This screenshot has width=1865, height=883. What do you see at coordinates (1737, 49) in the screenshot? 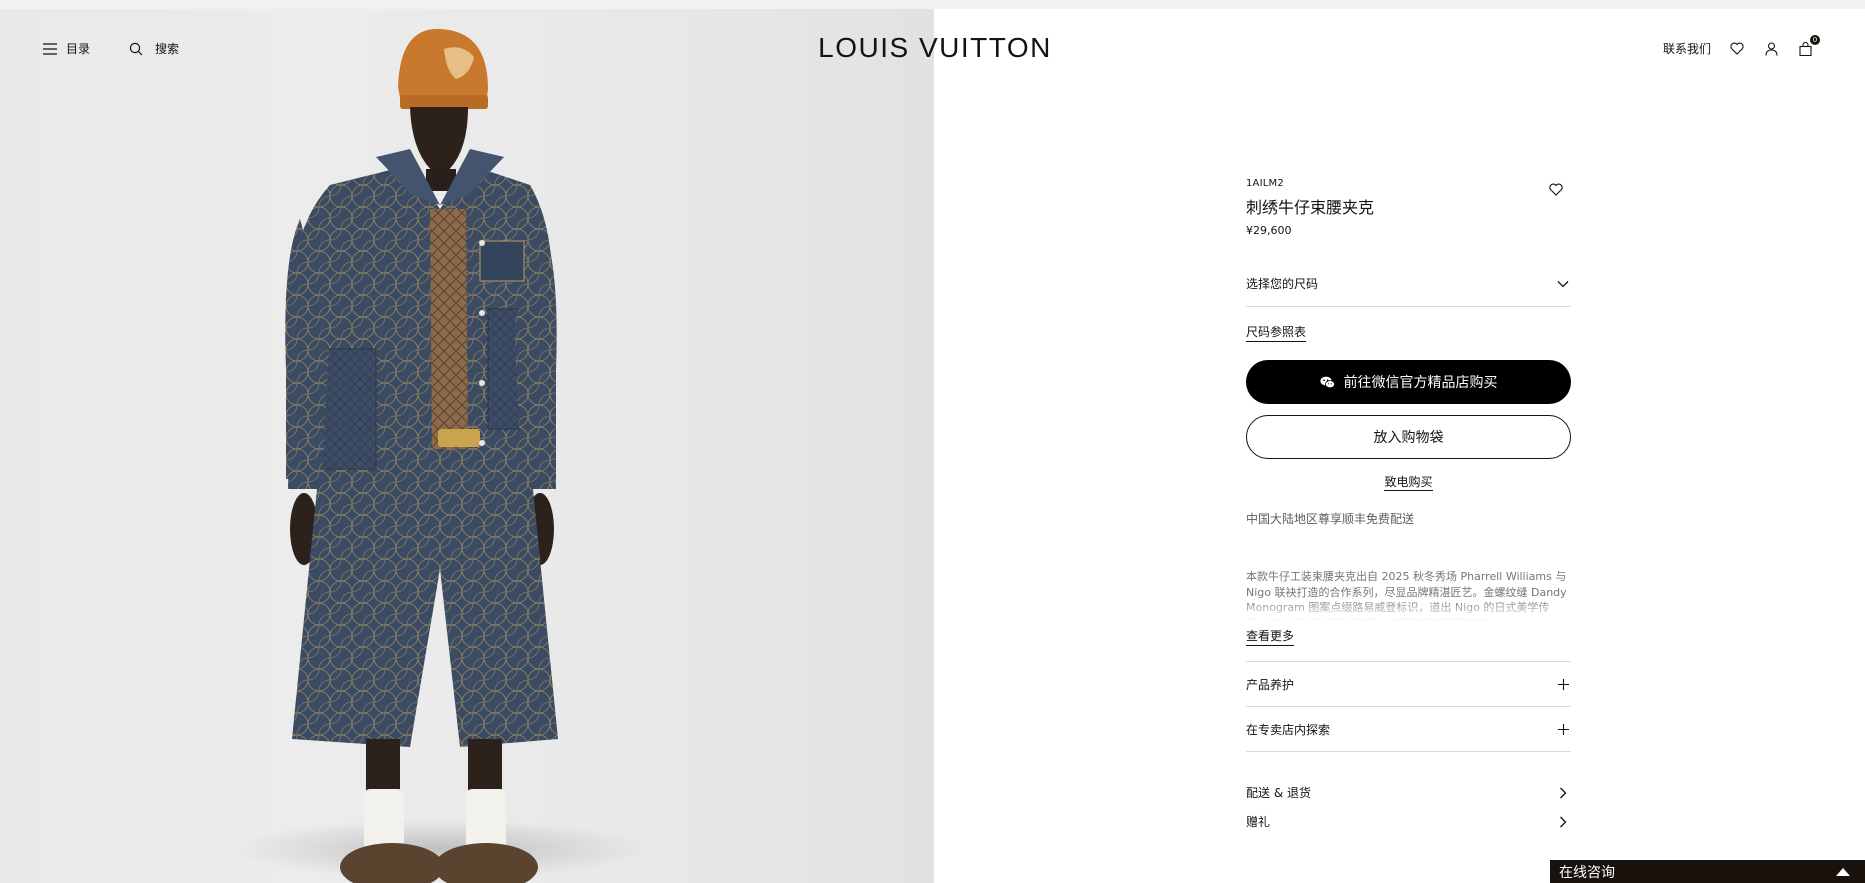
I see `wishlist-heart-icon` at bounding box center [1737, 49].